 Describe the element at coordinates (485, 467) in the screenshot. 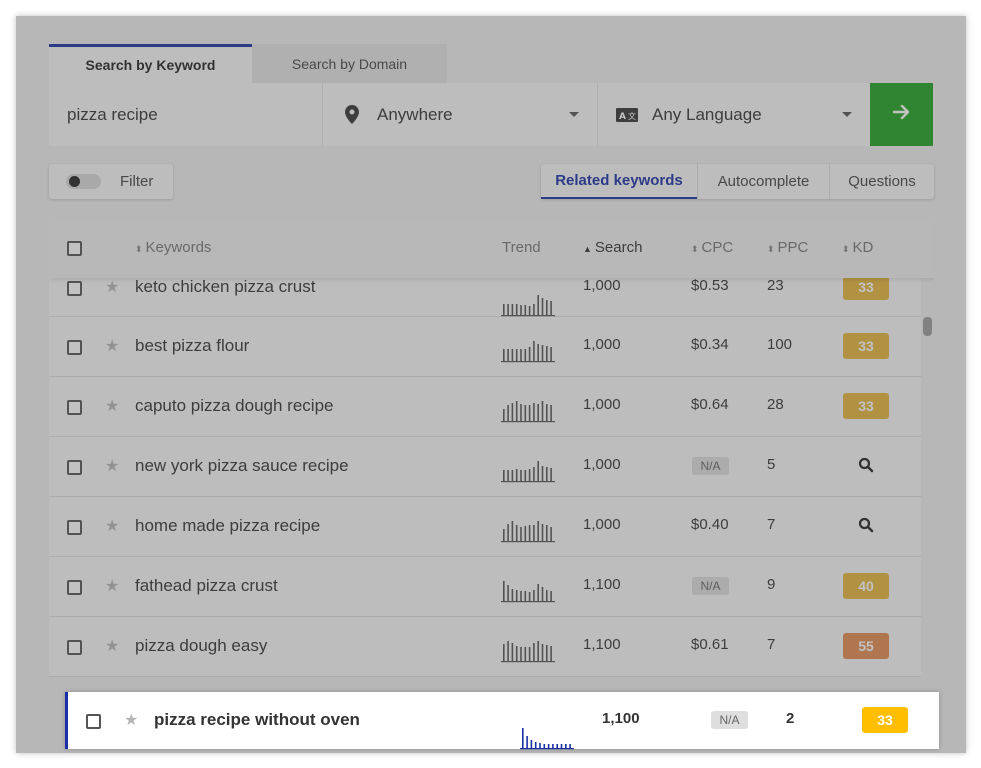

I see `table-row: ★ new york pizza sauce recipe 1,000 5 N/A` at that location.